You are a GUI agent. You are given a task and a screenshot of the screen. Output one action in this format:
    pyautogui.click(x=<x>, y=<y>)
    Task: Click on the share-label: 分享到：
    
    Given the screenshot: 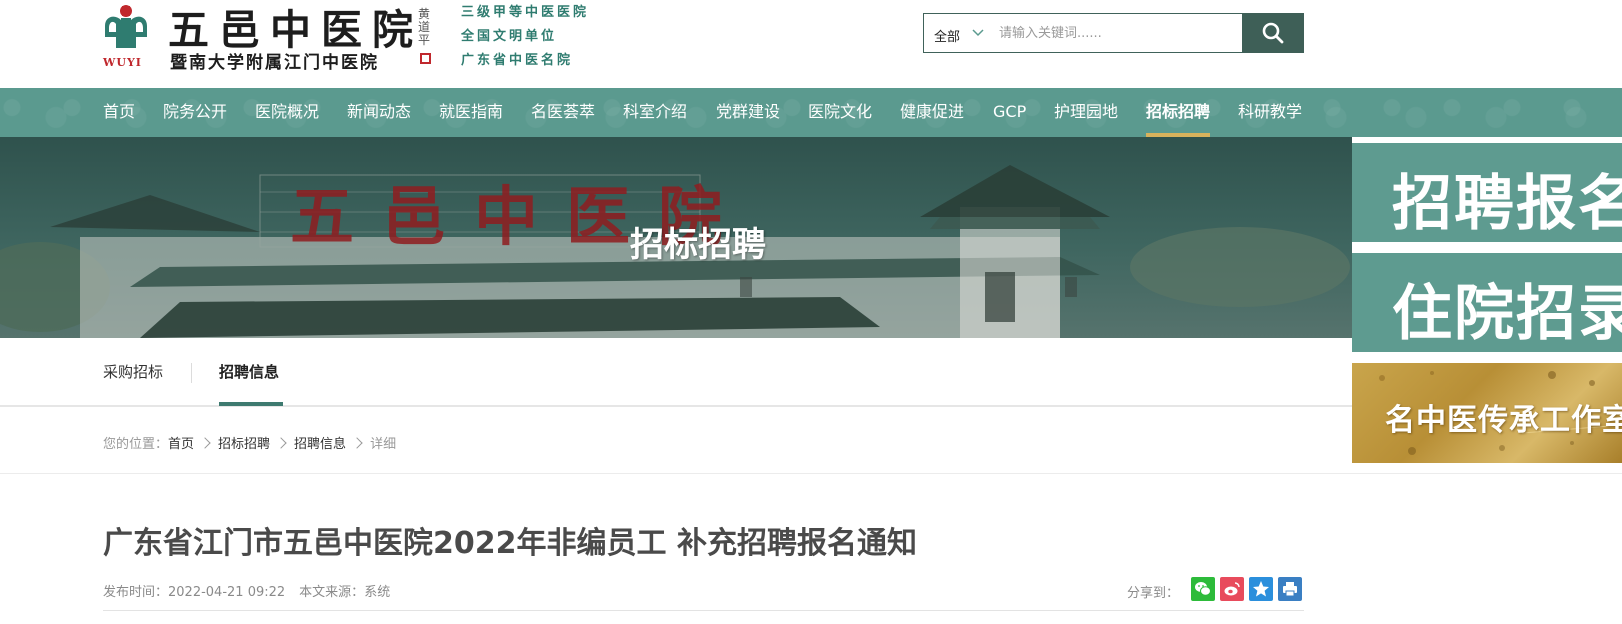 What is the action you would take?
    pyautogui.click(x=1153, y=593)
    